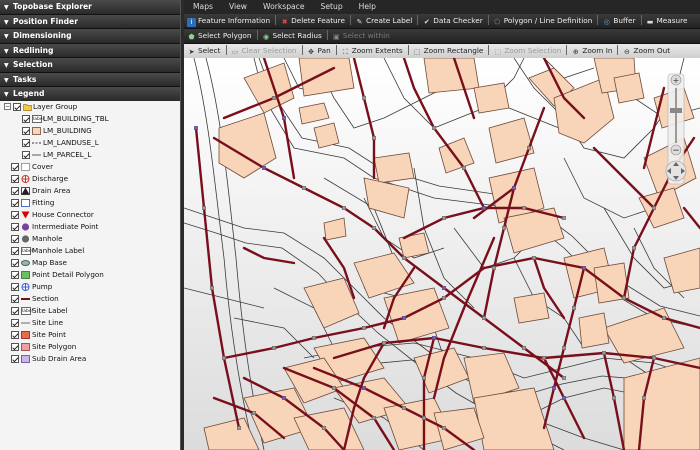  Describe the element at coordinates (220, 36) in the screenshot. I see `select-polygon-button: ⬟ Select Polygon` at that location.